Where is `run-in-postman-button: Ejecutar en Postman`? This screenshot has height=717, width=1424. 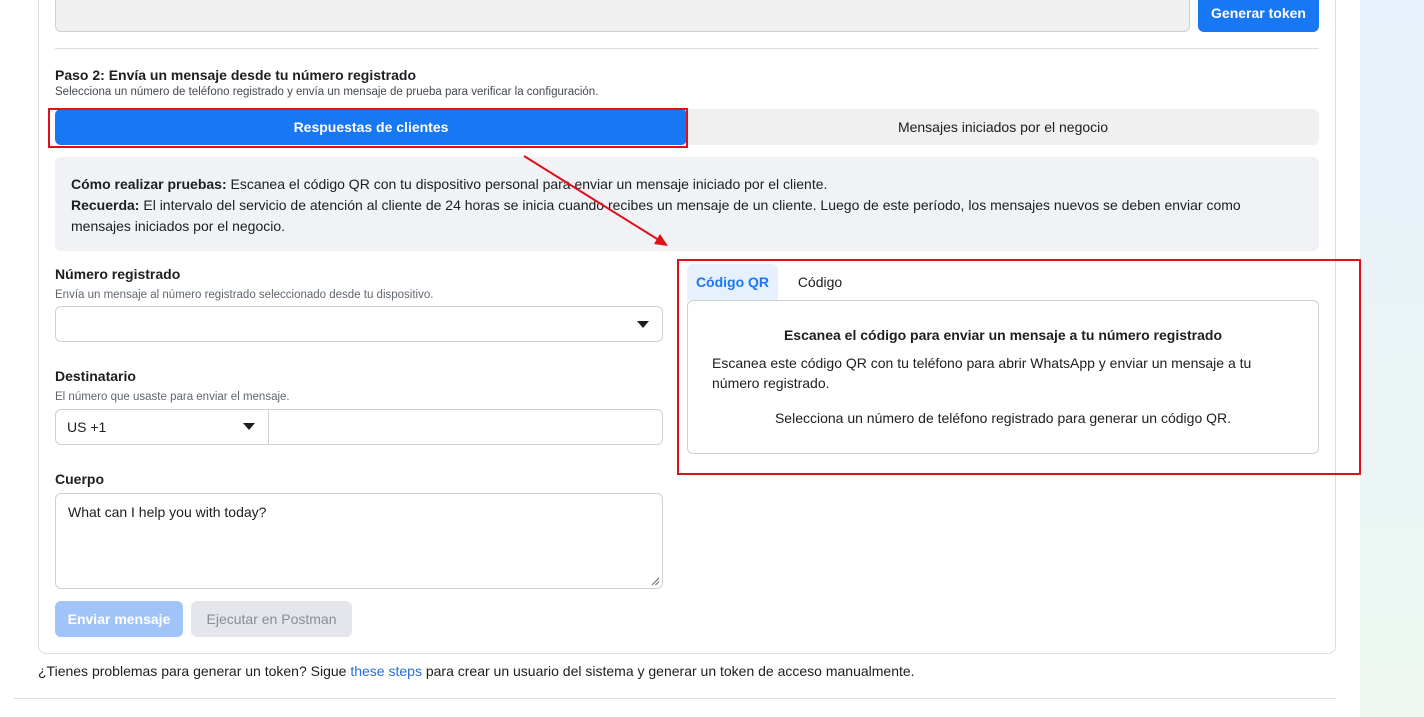
run-in-postman-button: Ejecutar en Postman is located at coordinates (271, 619).